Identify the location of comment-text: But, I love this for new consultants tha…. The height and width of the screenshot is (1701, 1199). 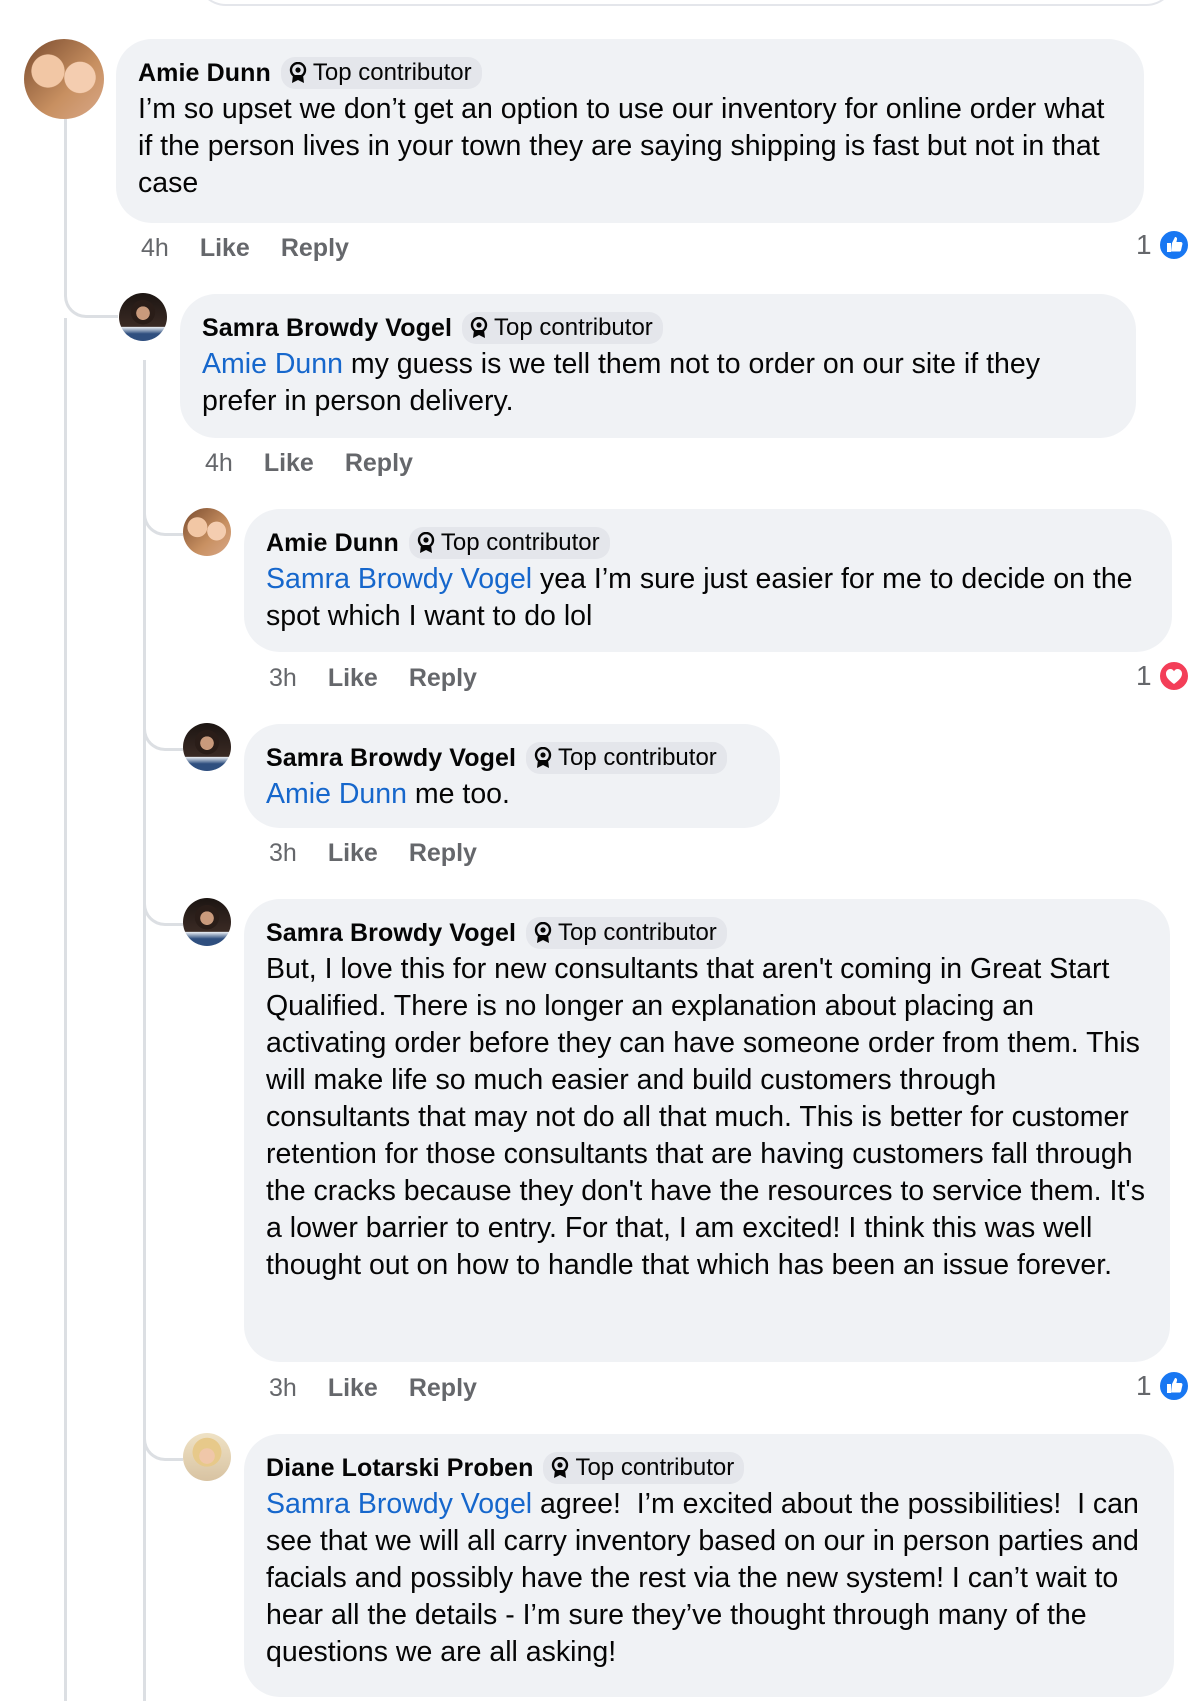
(705, 1117).